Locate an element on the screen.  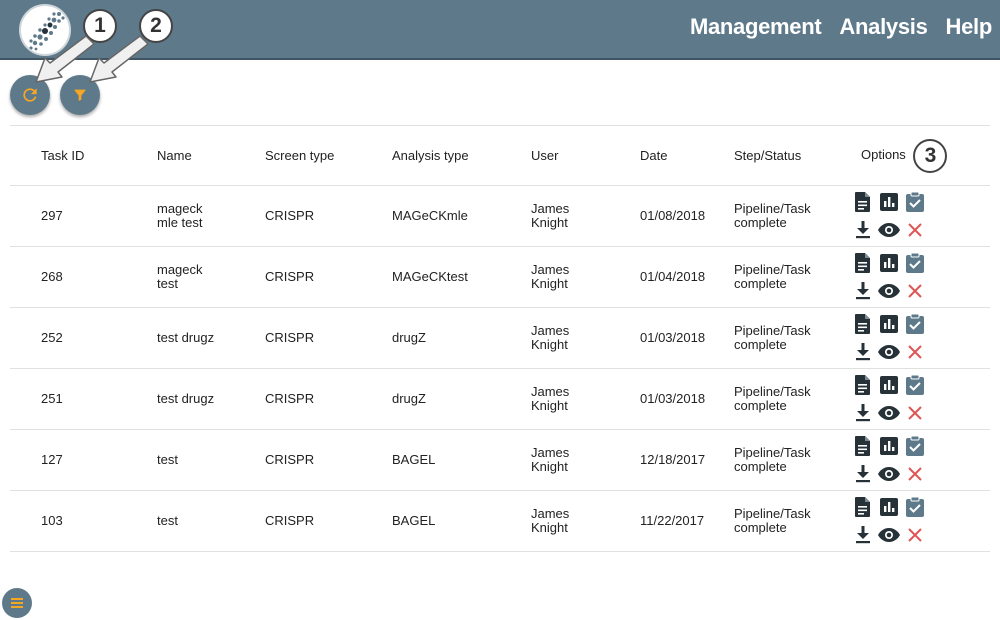
analysis-type-cell-text: drugZ is located at coordinates (409, 337).